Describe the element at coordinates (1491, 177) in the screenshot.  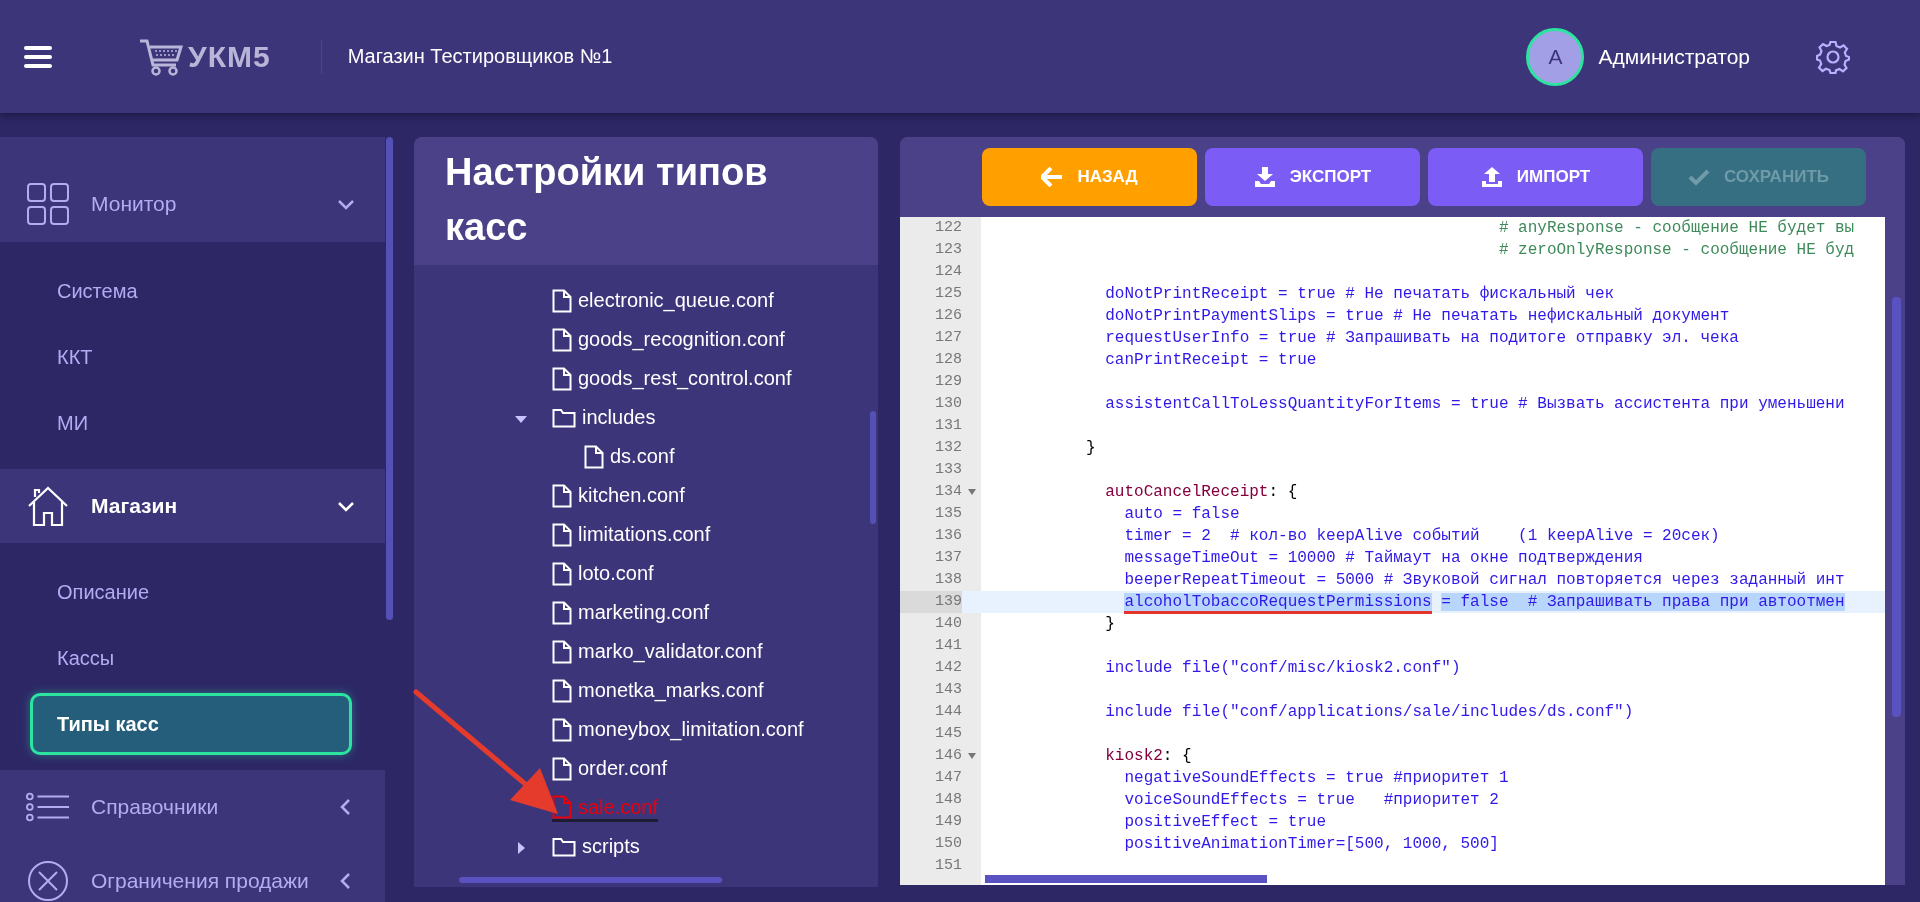
I see `upload-icon` at that location.